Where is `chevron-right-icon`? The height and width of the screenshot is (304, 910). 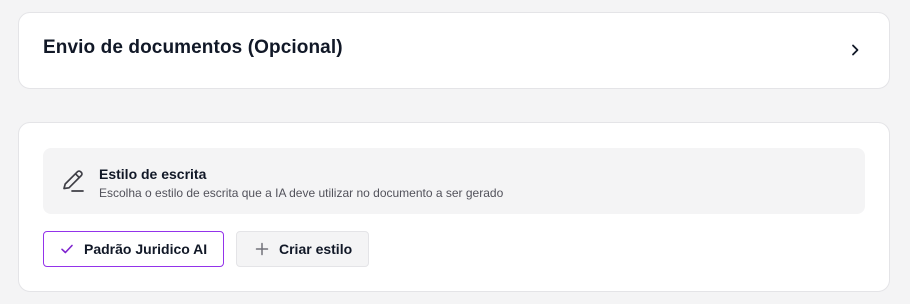 chevron-right-icon is located at coordinates (855, 50).